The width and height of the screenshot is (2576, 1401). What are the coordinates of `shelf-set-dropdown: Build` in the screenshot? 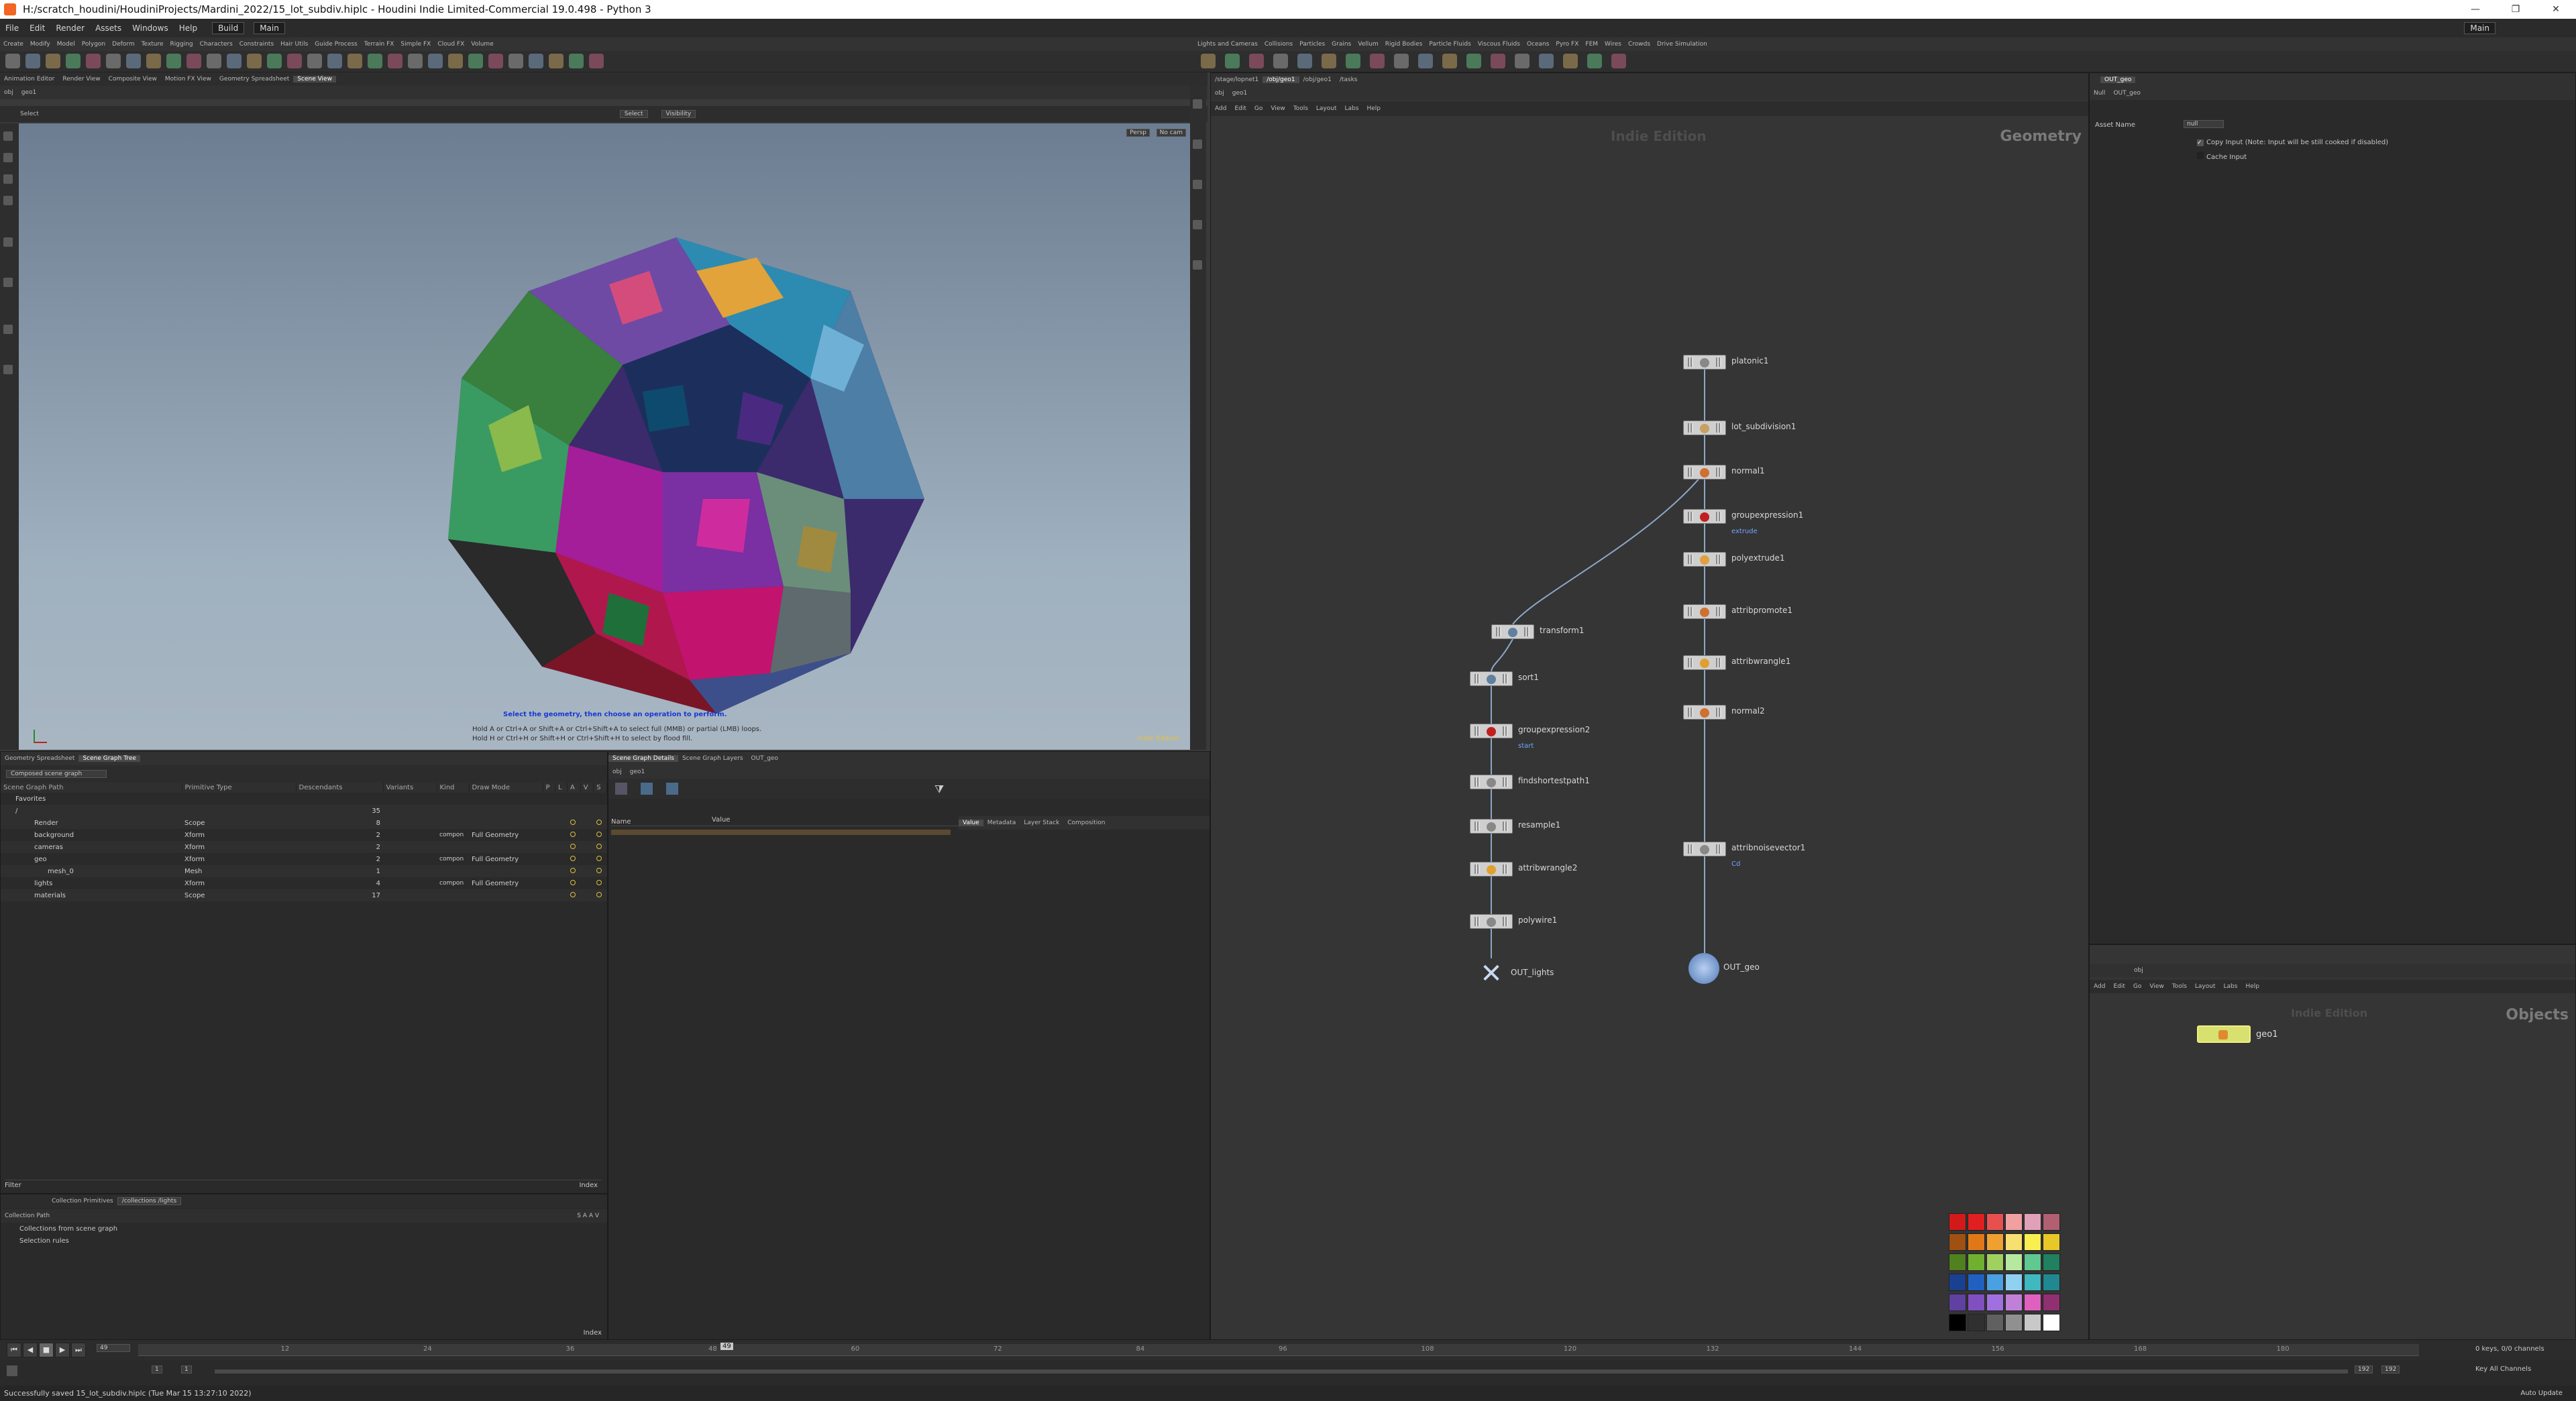 It's located at (228, 28).